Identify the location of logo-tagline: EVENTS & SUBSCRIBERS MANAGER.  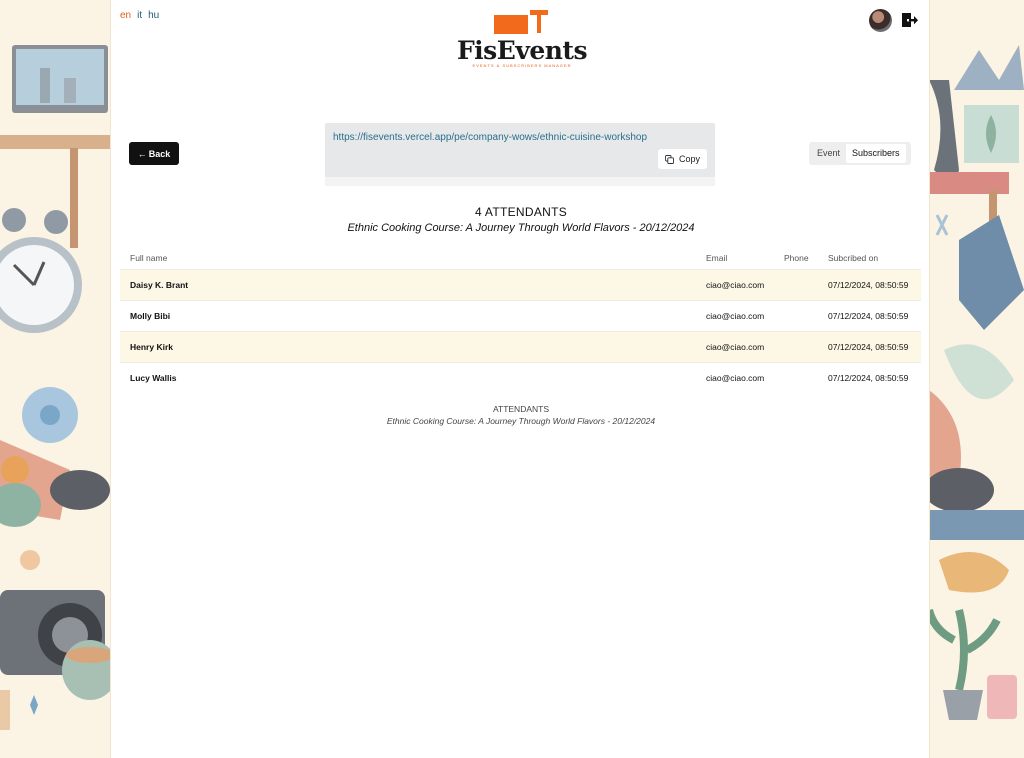
(522, 65).